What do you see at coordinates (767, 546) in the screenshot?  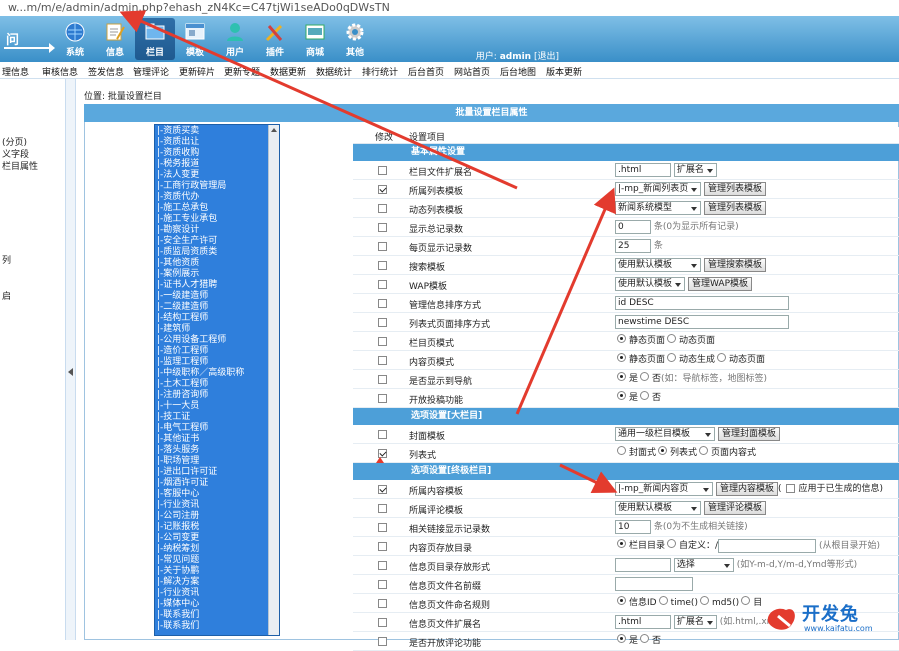 I see `custom-dir-input` at bounding box center [767, 546].